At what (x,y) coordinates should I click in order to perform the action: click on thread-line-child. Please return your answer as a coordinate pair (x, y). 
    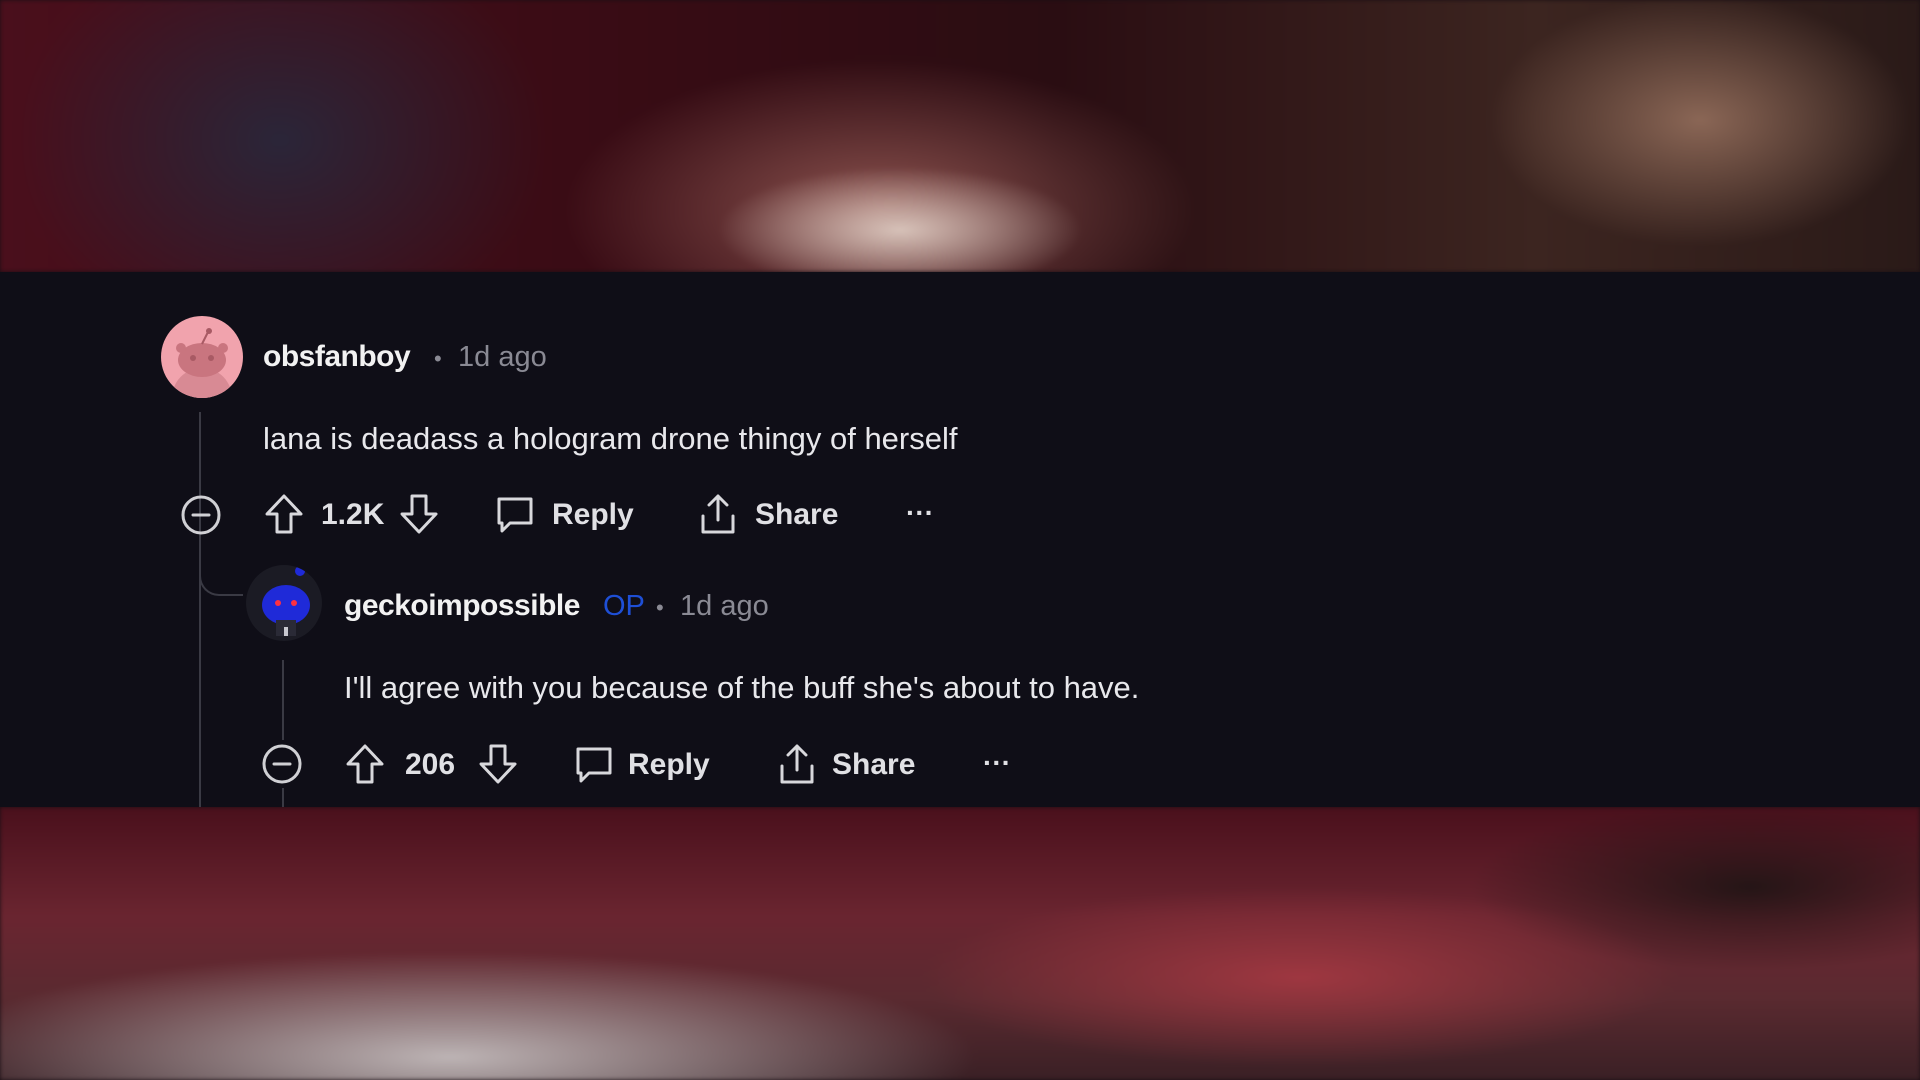
    Looking at the image, I should click on (283, 700).